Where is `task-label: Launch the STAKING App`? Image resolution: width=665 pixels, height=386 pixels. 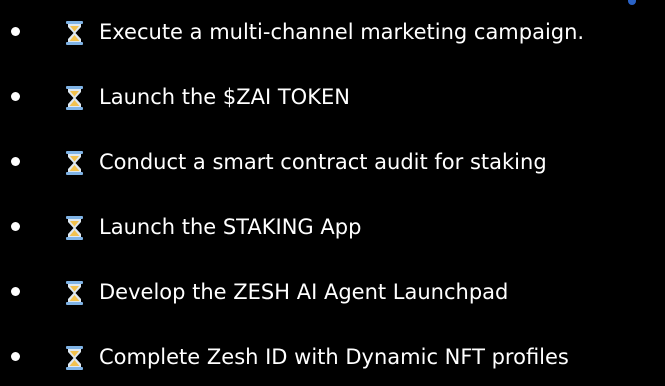
task-label: Launch the STAKING App is located at coordinates (230, 227).